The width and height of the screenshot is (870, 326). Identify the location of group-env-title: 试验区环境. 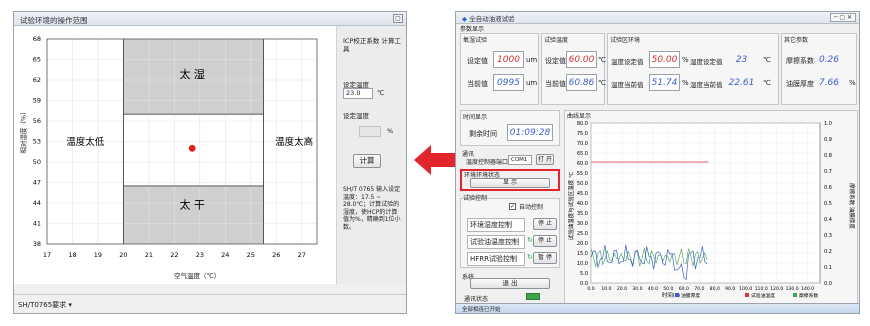
(625, 40).